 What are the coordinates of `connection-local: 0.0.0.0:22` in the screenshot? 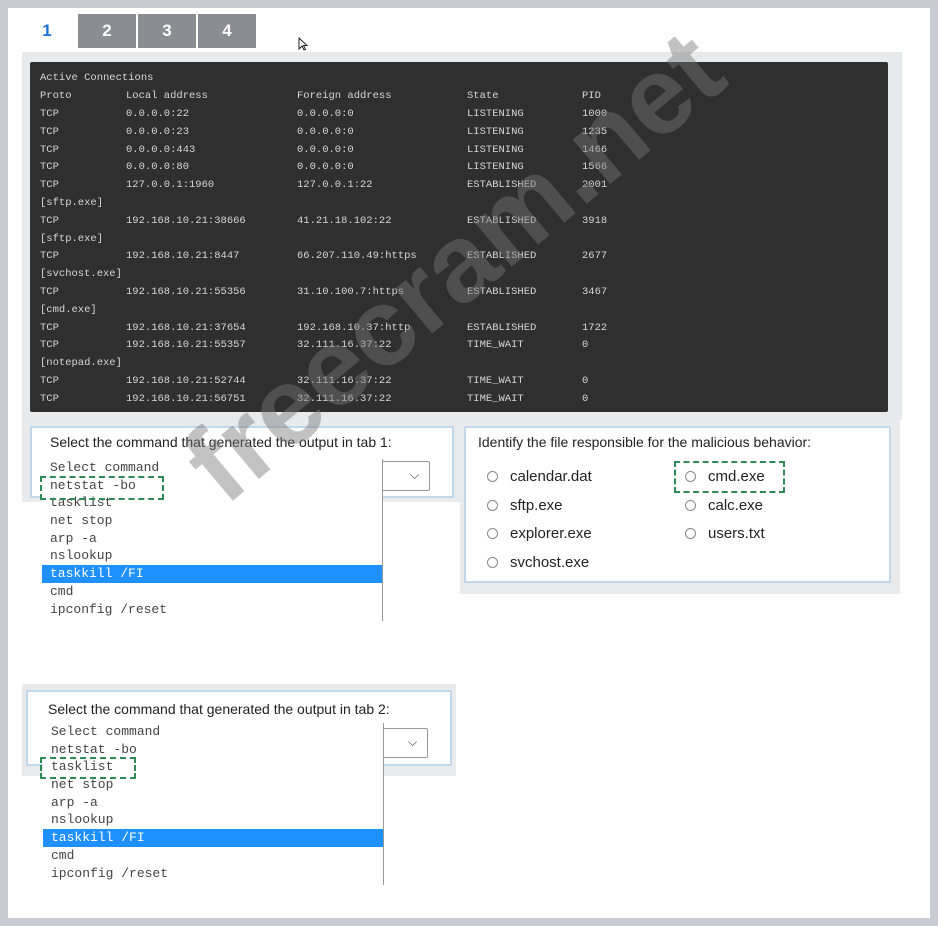 It's located at (158, 114).